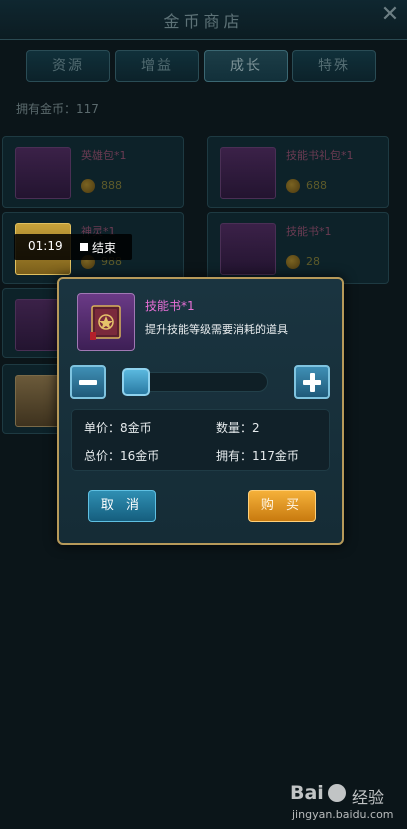 This screenshot has width=407, height=829. I want to click on item-name: 技能书*1, so click(309, 231).